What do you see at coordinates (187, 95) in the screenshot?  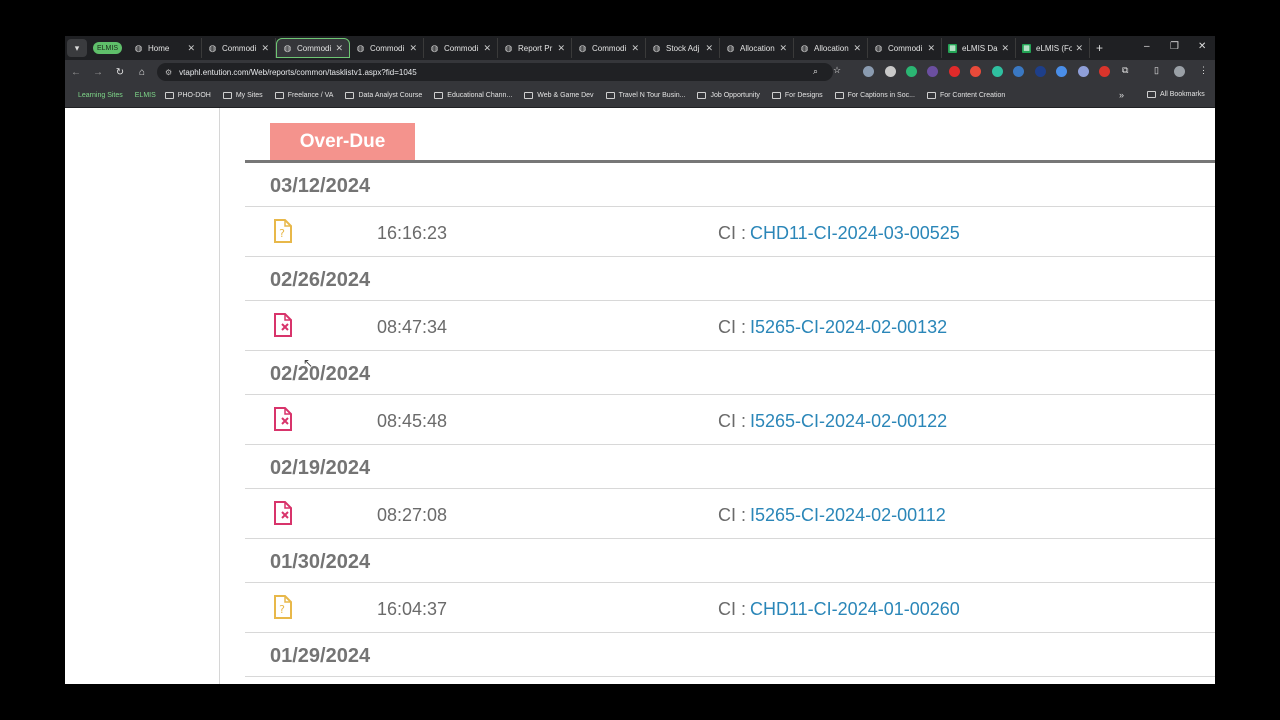 I see `bookmark-folder: PHO-DOH` at bounding box center [187, 95].